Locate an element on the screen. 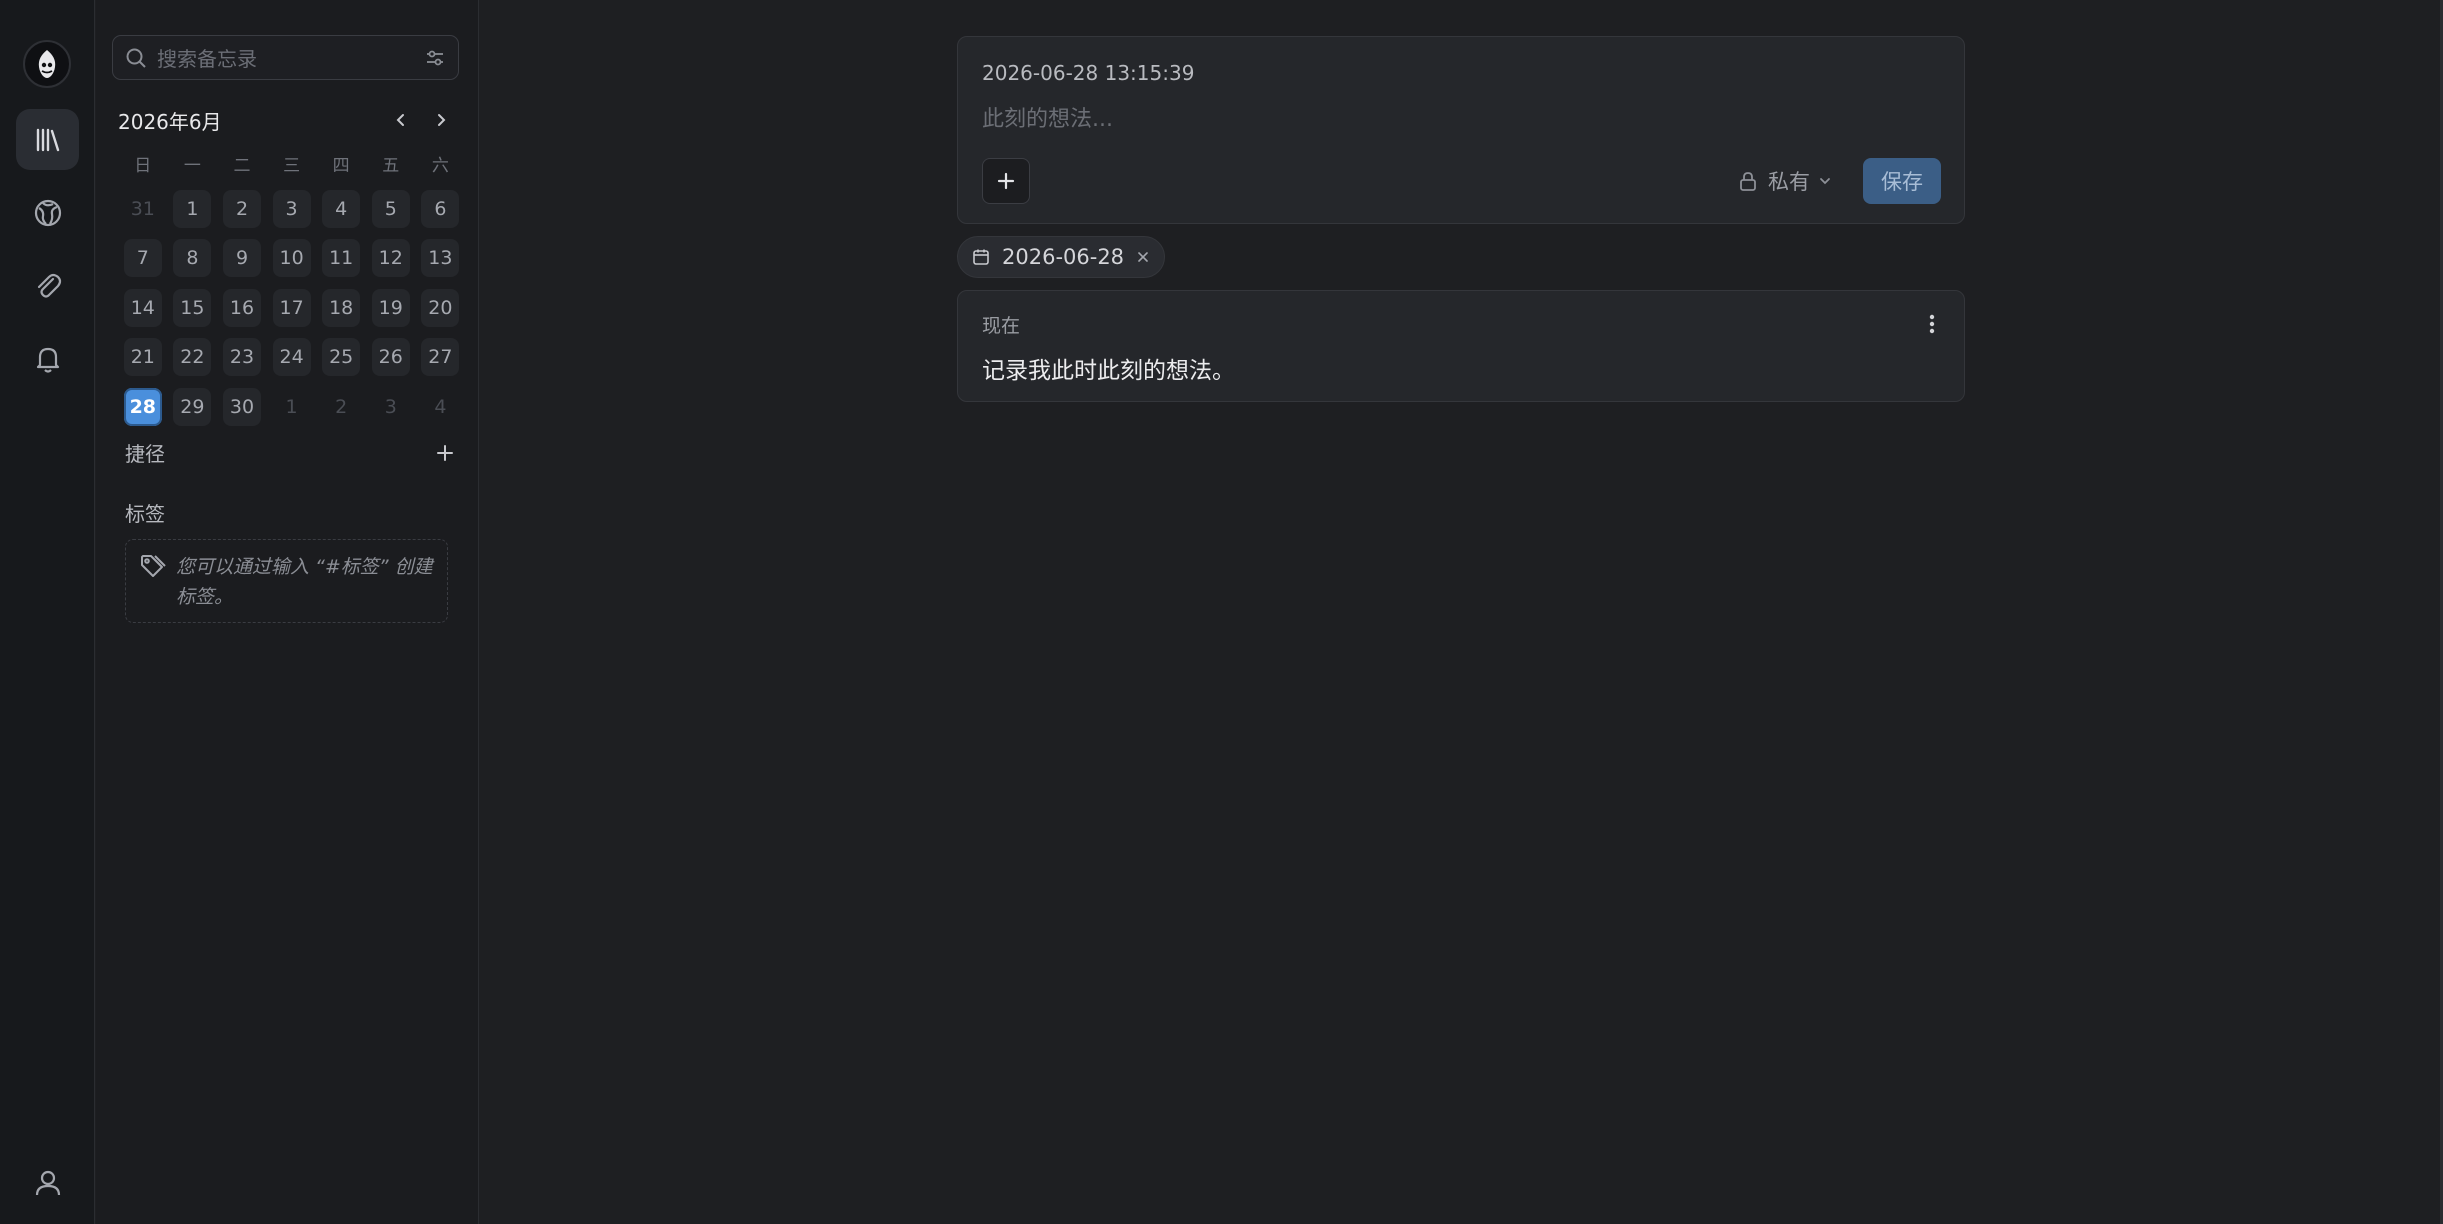  calendar-day: 15 is located at coordinates (192, 307).